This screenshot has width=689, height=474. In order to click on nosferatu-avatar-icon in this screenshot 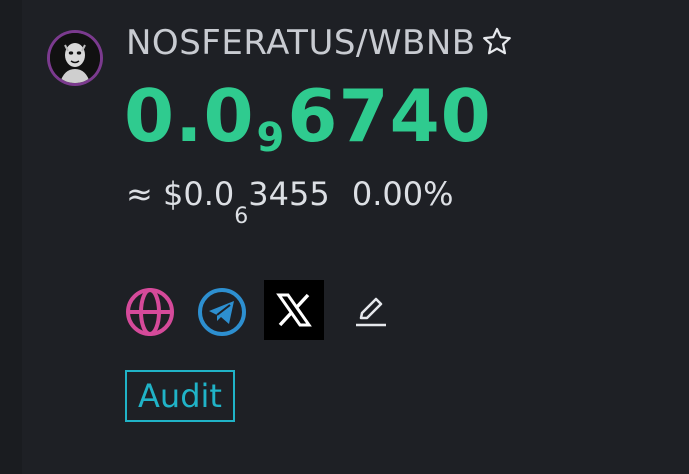, I will do `click(75, 58)`.